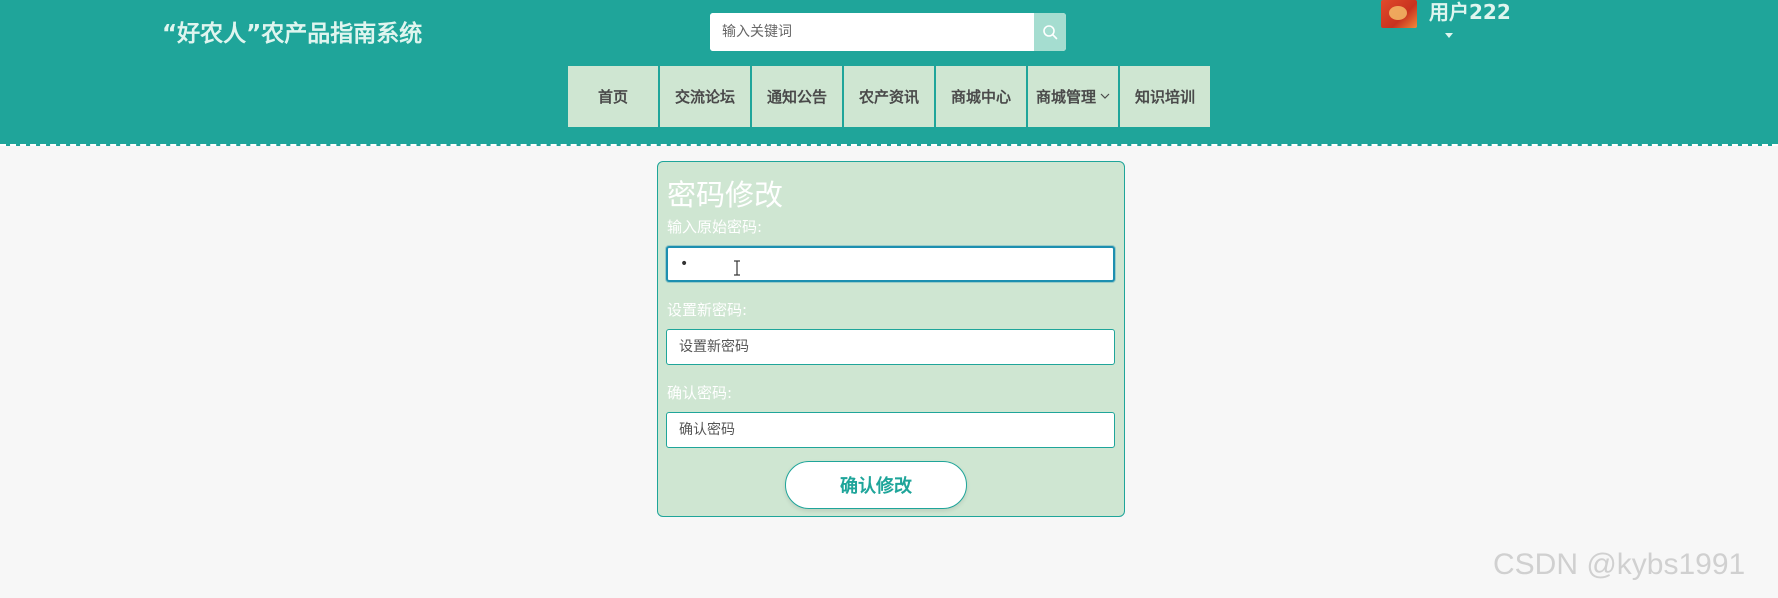  Describe the element at coordinates (890, 264) in the screenshot. I see `old-password-field` at that location.